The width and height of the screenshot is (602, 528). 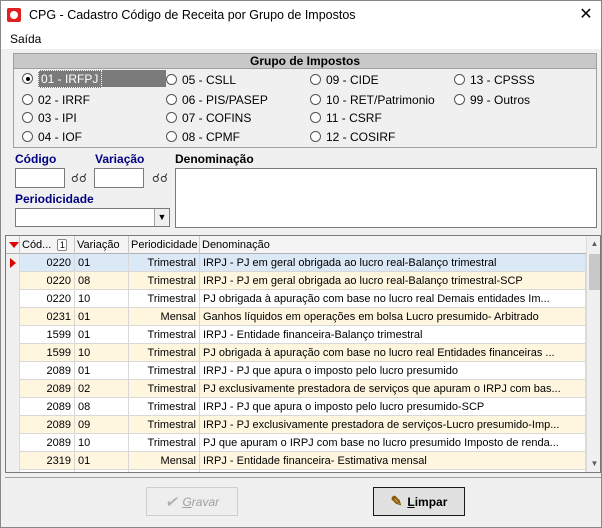 What do you see at coordinates (92, 217) in the screenshot?
I see `periodicidade-select: ▼` at bounding box center [92, 217].